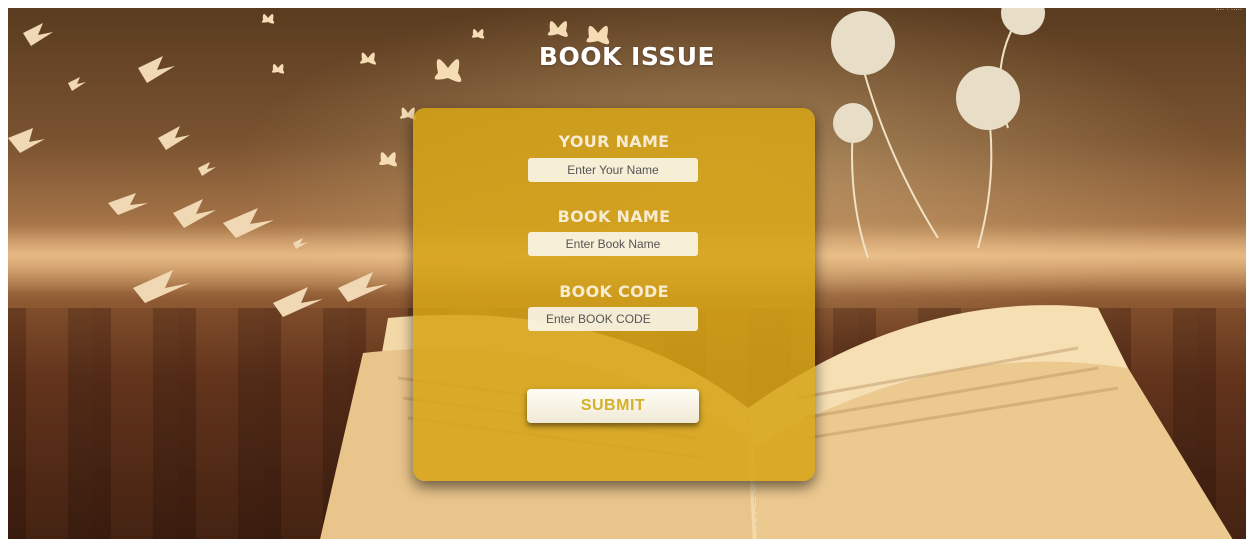  Describe the element at coordinates (614, 141) in the screenshot. I see `your-name-label: YOUR NAME` at that location.